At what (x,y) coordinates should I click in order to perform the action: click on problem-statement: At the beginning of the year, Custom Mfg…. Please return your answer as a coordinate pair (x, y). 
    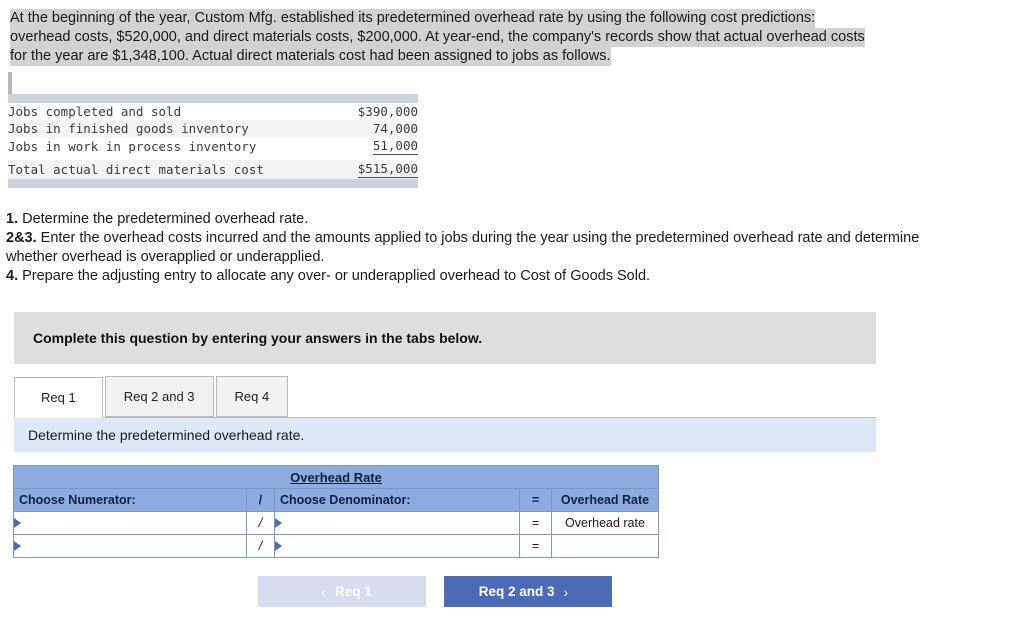
    Looking at the image, I should click on (512, 33).